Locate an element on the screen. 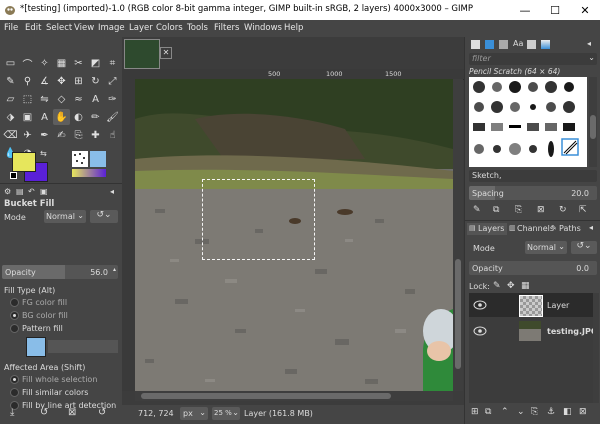 This screenshot has width=600, height=424. horizontal-scrollbar is located at coordinates (294, 396).